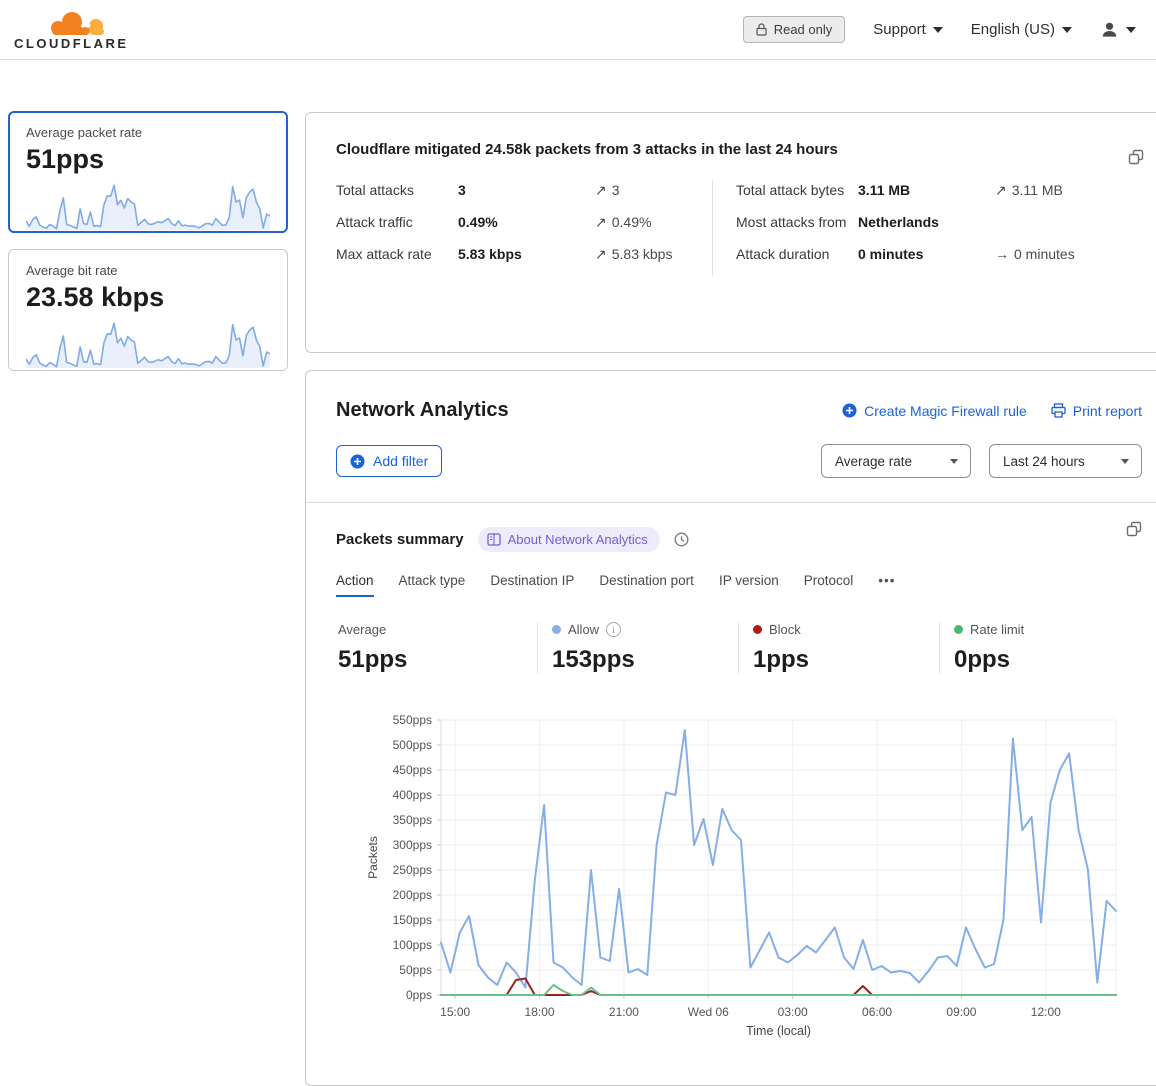  What do you see at coordinates (515, 254) in the screenshot?
I see `summary-row: Max attack rate 5.83 kbps ↗ 5.83 kbps` at bounding box center [515, 254].